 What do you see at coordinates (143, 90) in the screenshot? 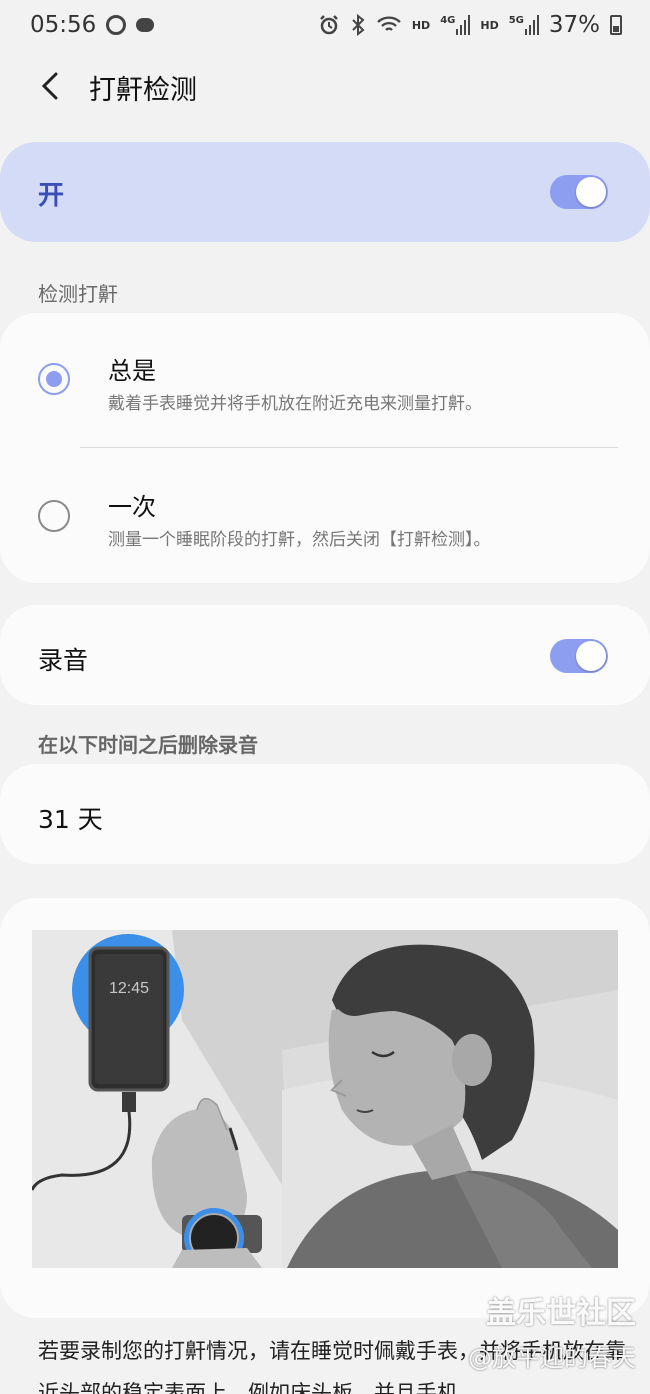
I see `page-title: 打鼾检测` at bounding box center [143, 90].